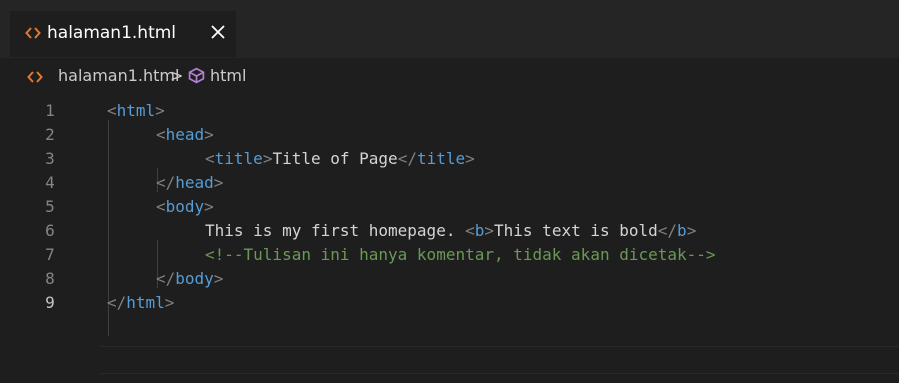 This screenshot has width=899, height=383. Describe the element at coordinates (50, 206) in the screenshot. I see `line-number: 5` at that location.